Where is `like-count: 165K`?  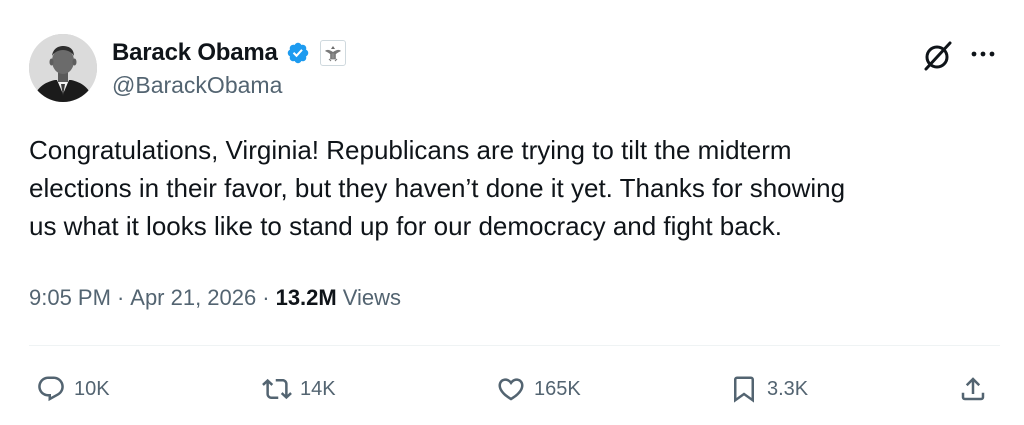
like-count: 165K is located at coordinates (557, 388).